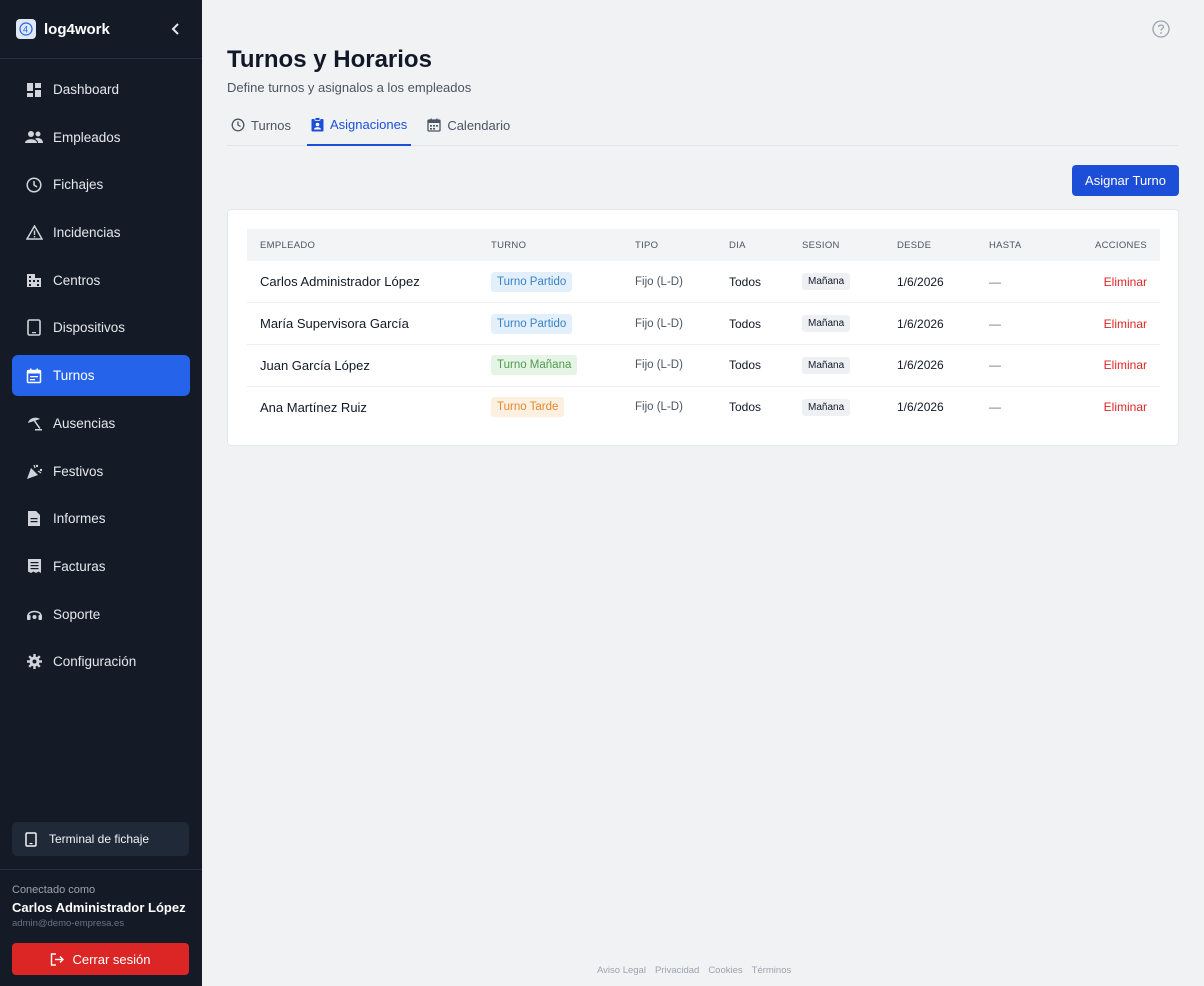  I want to click on footer-link-aviso-legal: Aviso Legal, so click(621, 970).